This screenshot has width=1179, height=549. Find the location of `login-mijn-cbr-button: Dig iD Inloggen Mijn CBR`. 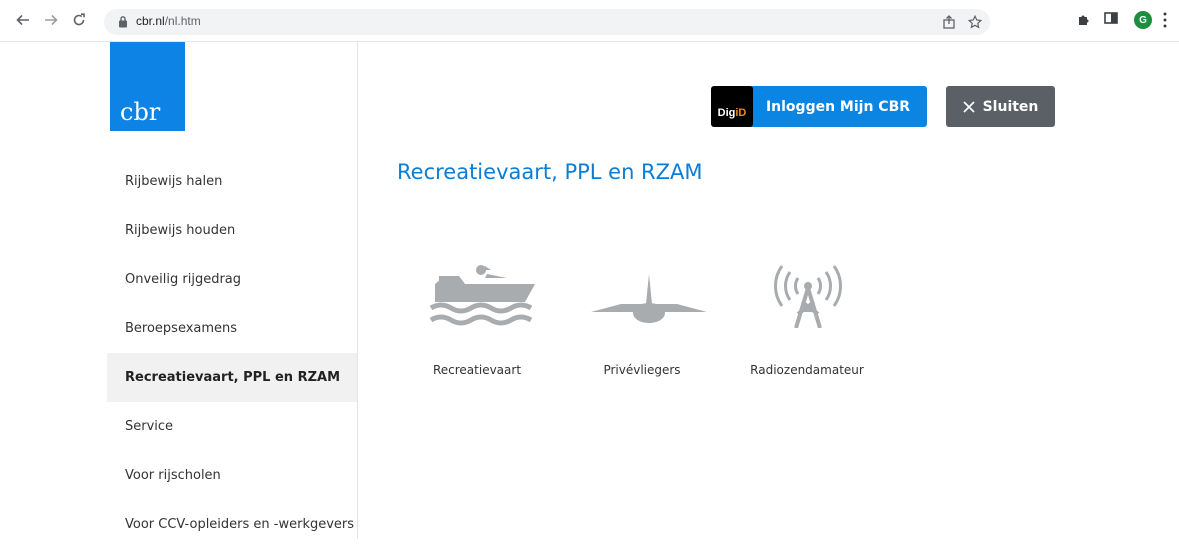

login-mijn-cbr-button: Dig iD Inloggen Mijn CBR is located at coordinates (819, 106).